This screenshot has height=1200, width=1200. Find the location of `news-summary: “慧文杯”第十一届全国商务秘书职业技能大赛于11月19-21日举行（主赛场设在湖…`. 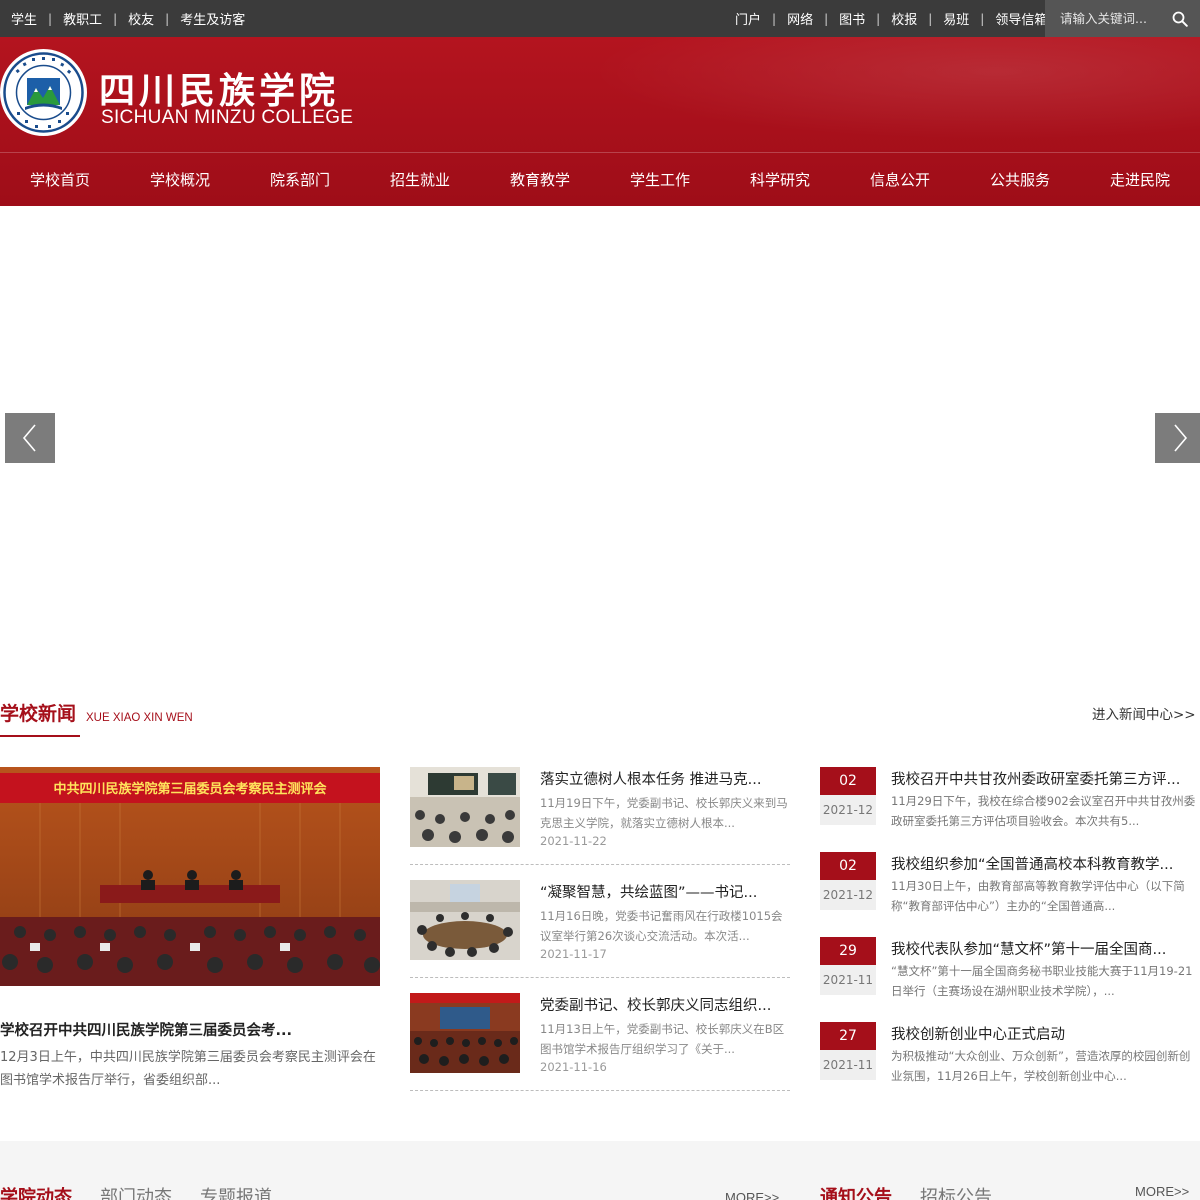

news-summary: “慧文杯”第十一届全国商务秘书职业技能大赛于11月19-21日举行（主赛场设在湖… is located at coordinates (1042, 981).